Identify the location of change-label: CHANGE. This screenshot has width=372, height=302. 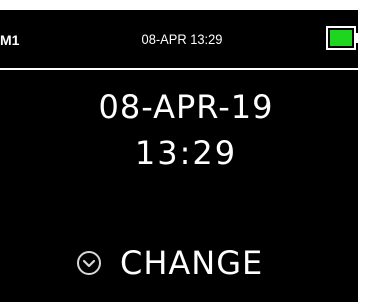
(192, 263).